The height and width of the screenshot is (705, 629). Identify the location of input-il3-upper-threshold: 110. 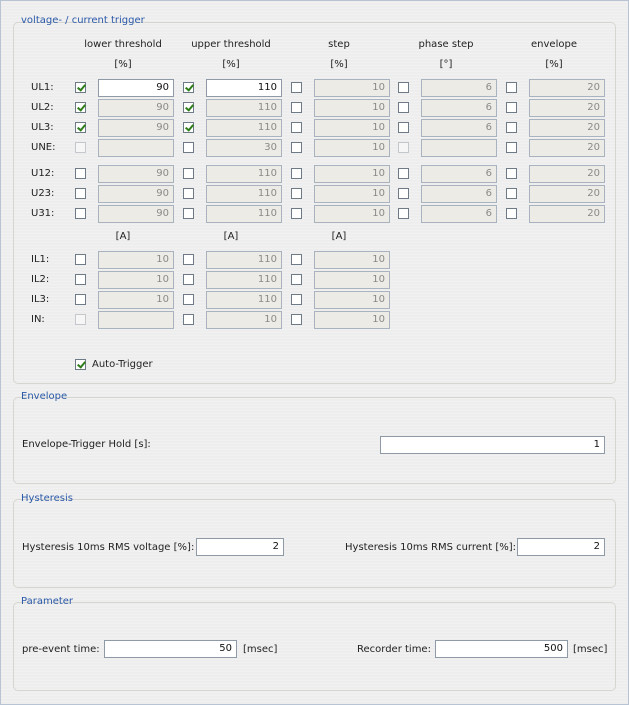
(244, 300).